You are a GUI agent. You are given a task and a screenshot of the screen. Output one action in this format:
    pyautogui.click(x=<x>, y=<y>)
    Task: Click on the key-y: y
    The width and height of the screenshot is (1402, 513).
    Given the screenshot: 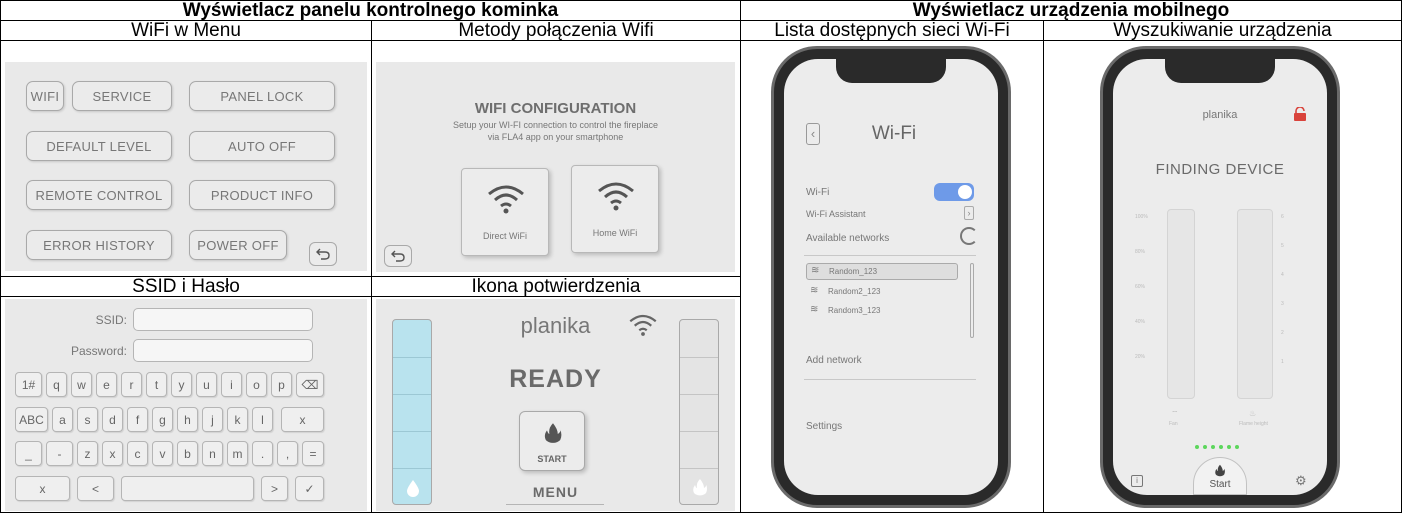 What is the action you would take?
    pyautogui.click(x=181, y=384)
    